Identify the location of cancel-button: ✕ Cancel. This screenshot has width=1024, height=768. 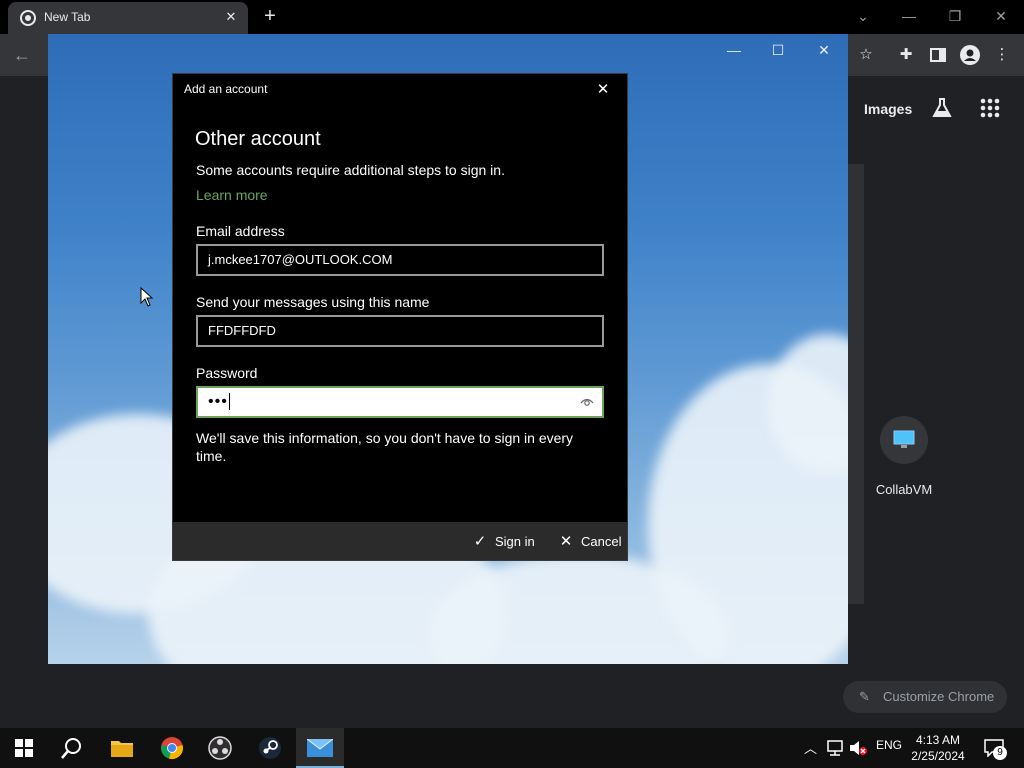
(589, 541).